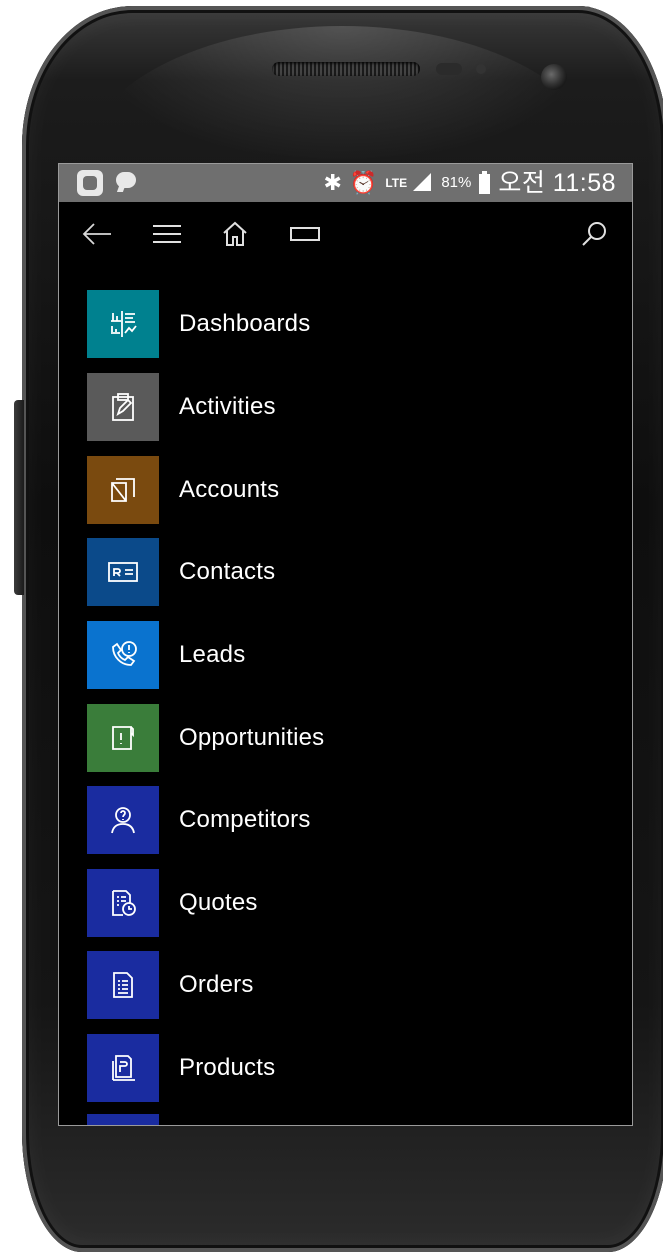 The height and width of the screenshot is (1252, 663). I want to click on proximity-sensor, so click(449, 69).